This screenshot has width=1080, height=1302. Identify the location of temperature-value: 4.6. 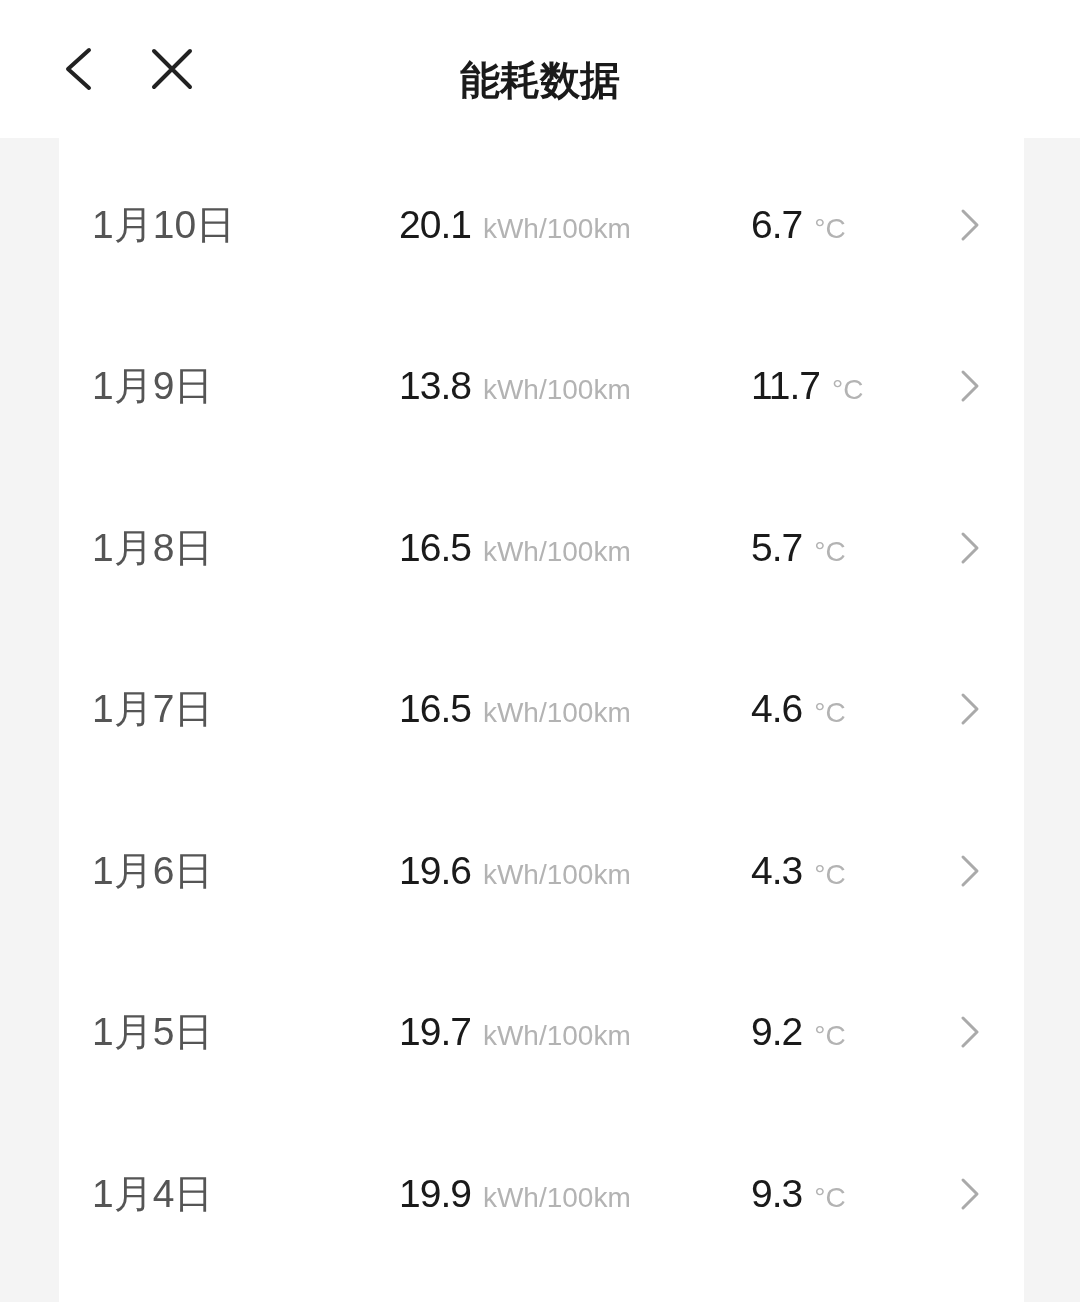
(777, 709).